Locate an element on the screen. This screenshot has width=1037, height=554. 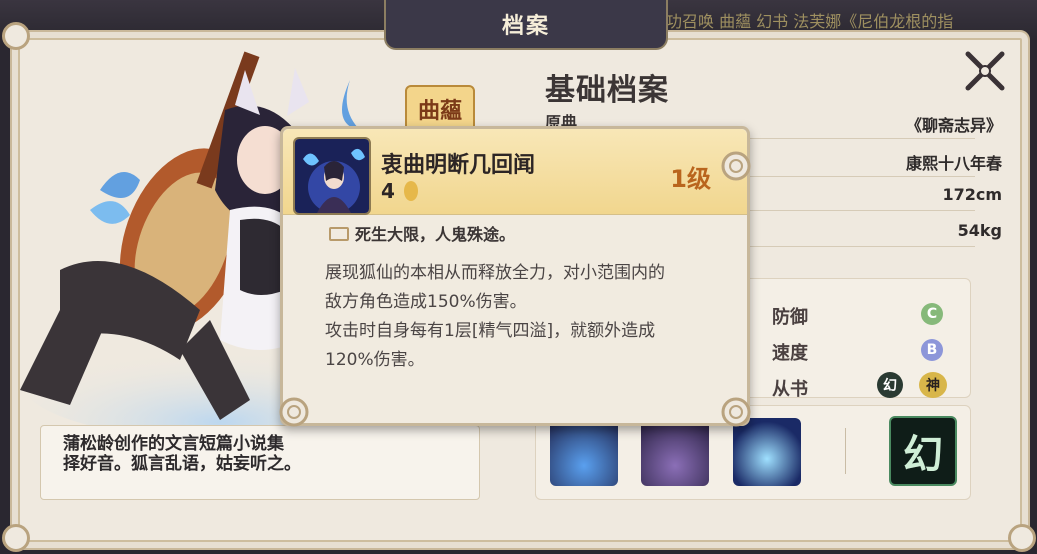
skill-thumbnail is located at coordinates (332, 176).